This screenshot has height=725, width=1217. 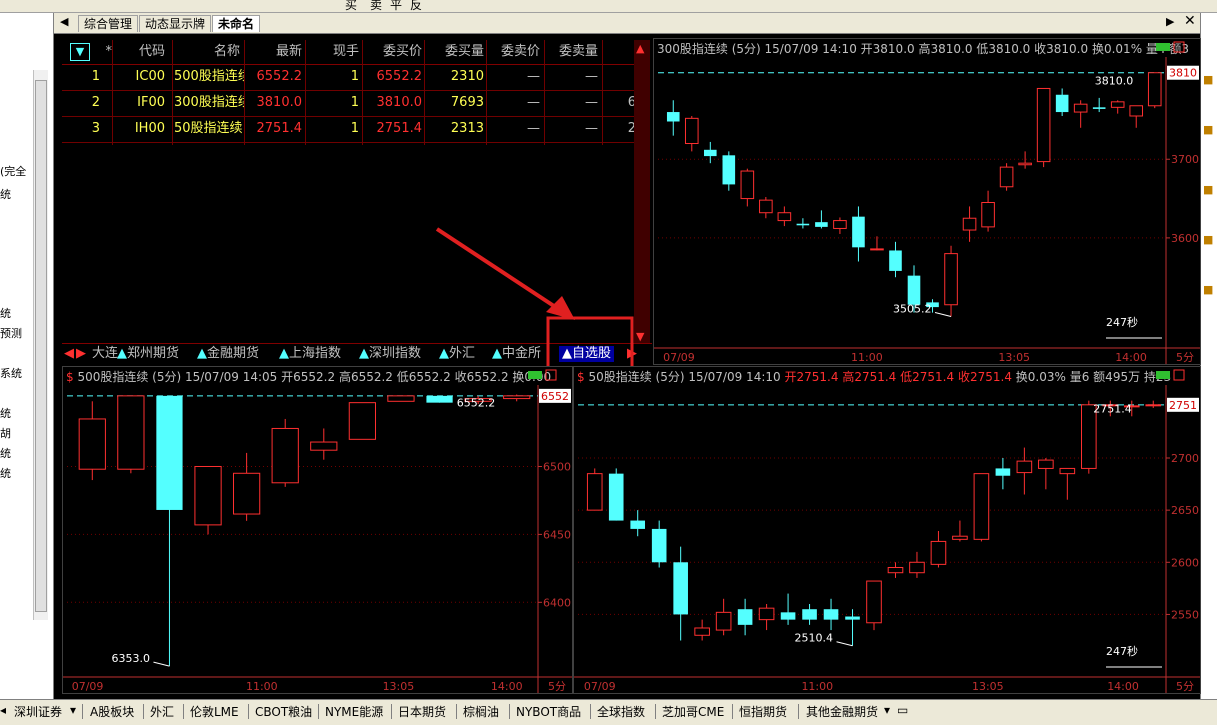 I want to click on table-row: 1 IC00 500股指连续 6552.2 1 6552.2 2310 — —, so click(x=348, y=78).